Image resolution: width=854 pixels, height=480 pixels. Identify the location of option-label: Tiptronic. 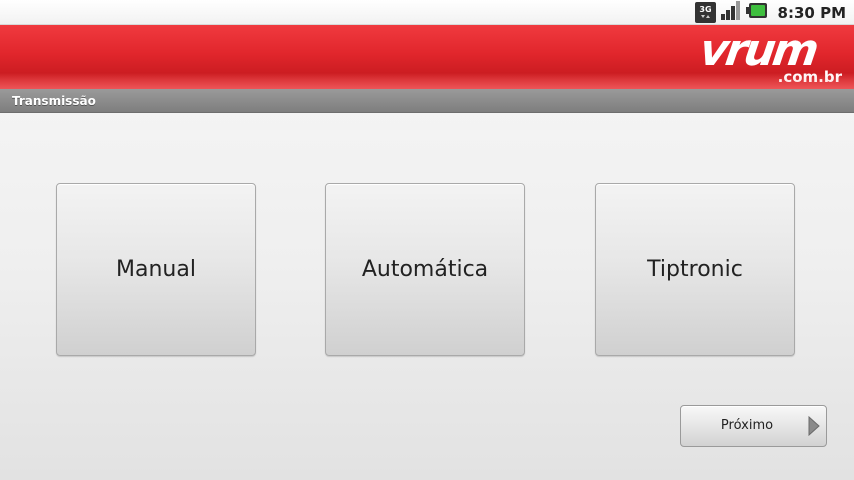
(695, 269).